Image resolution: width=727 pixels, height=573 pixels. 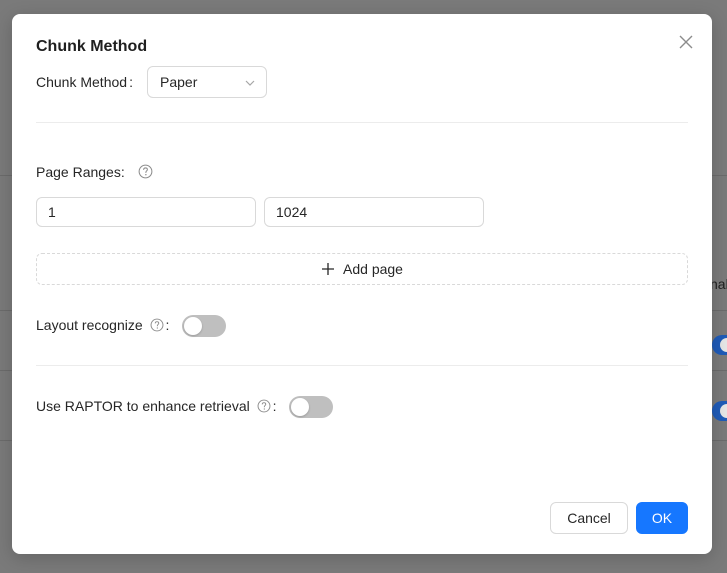 What do you see at coordinates (718, 284) in the screenshot?
I see `background-column-header: nal` at bounding box center [718, 284].